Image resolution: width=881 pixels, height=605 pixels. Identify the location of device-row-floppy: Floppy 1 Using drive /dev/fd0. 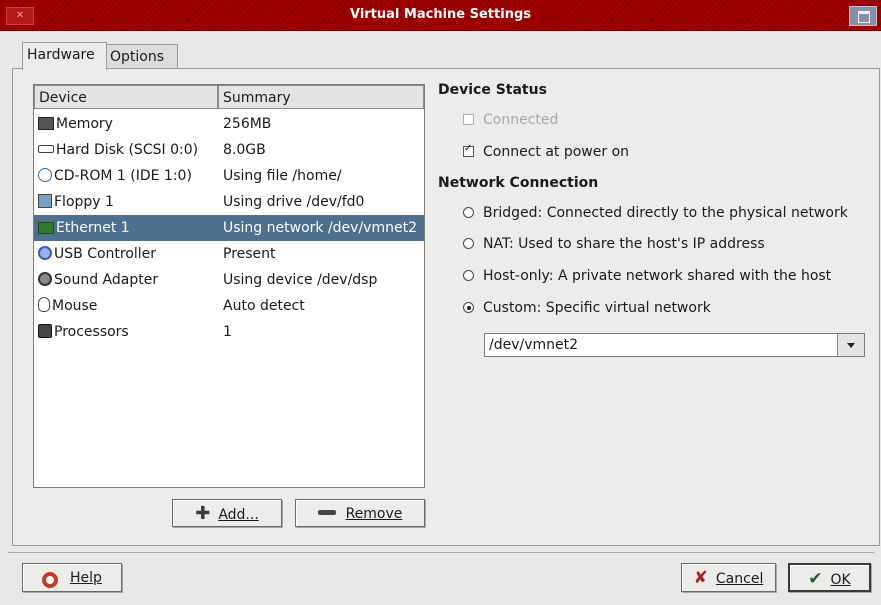
(229, 202).